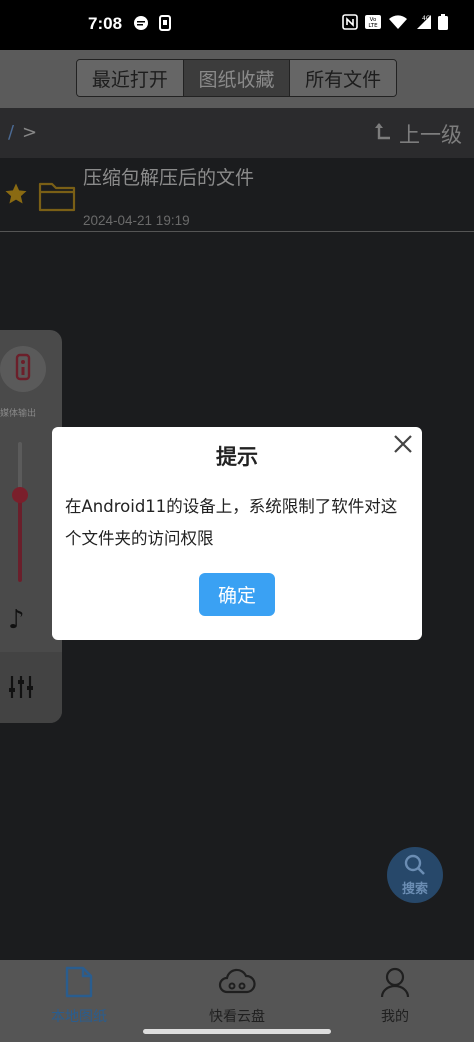 This screenshot has height=1042, width=474. I want to click on home-indicator, so click(237, 1031).